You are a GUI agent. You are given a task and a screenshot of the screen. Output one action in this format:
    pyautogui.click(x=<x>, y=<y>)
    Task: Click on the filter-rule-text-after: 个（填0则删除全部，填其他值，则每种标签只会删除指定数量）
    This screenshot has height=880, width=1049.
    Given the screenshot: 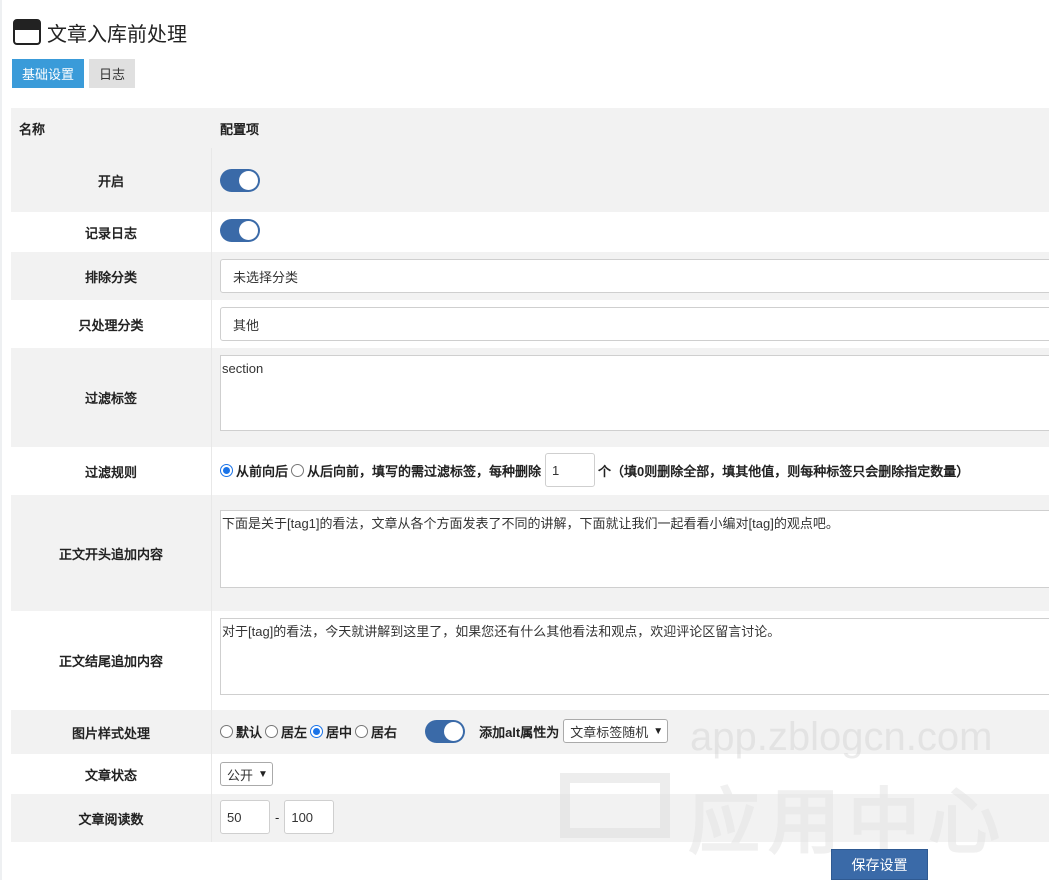 What is the action you would take?
    pyautogui.click(x=784, y=471)
    